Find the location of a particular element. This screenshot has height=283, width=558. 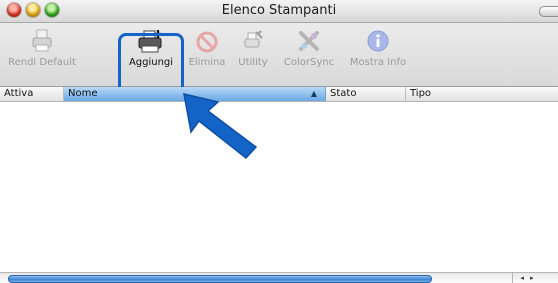

toolbar-toggle-button is located at coordinates (548, 11).